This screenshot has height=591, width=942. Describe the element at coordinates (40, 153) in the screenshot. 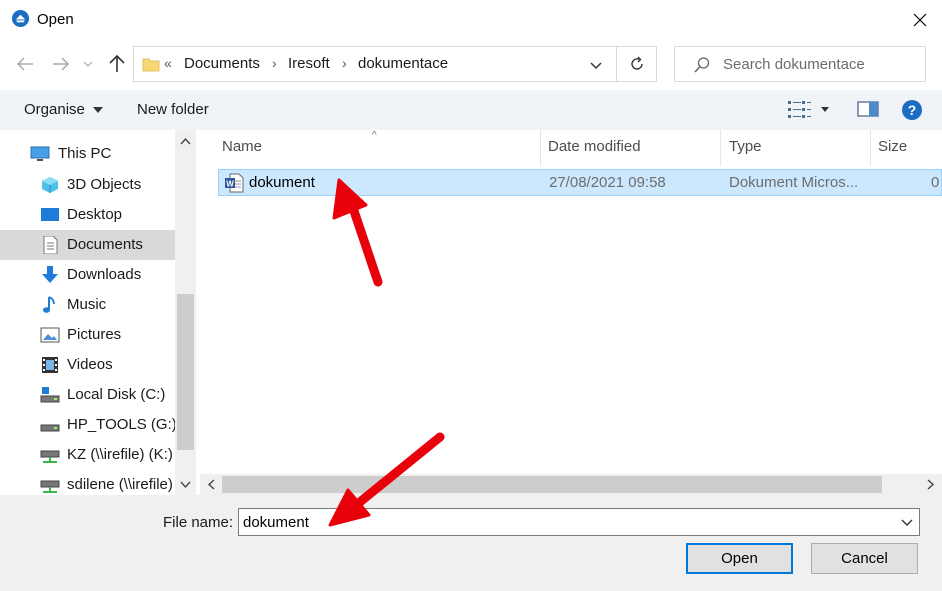

I see `this-pc-icon` at that location.